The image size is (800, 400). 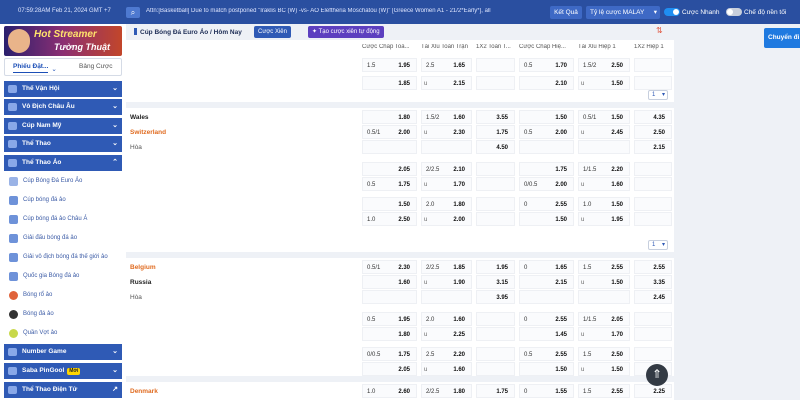 I want to click on odds-cell: 2/2.5 2.10, so click(x=446, y=169).